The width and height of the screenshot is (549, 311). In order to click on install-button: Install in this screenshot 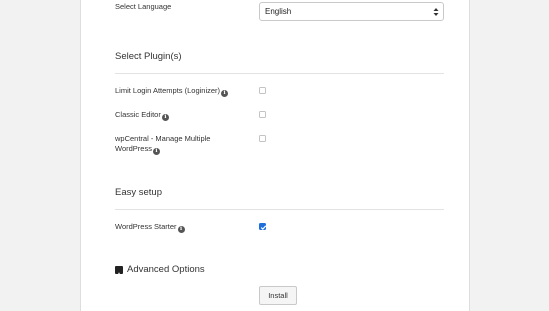, I will do `click(278, 295)`.